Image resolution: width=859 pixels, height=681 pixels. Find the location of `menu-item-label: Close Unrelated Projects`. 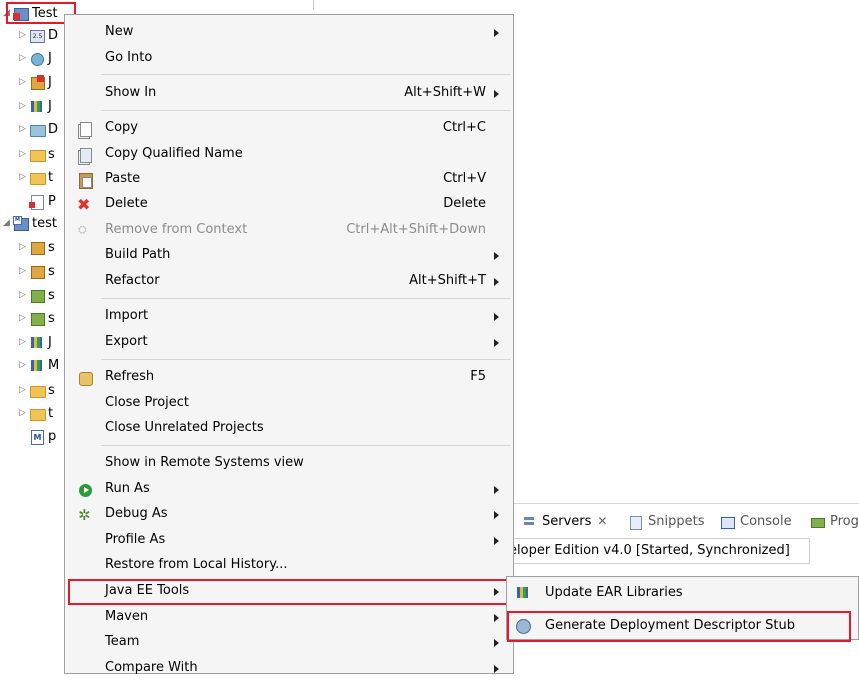

menu-item-label: Close Unrelated Projects is located at coordinates (184, 427).